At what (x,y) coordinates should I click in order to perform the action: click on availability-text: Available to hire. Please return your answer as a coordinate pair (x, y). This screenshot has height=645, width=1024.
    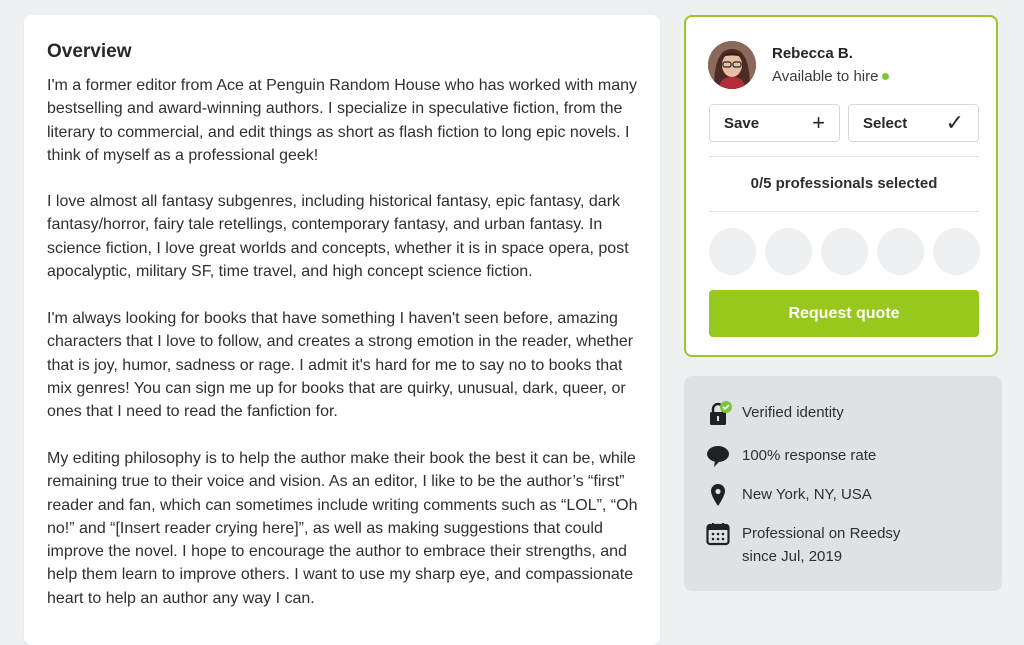
    Looking at the image, I should click on (825, 76).